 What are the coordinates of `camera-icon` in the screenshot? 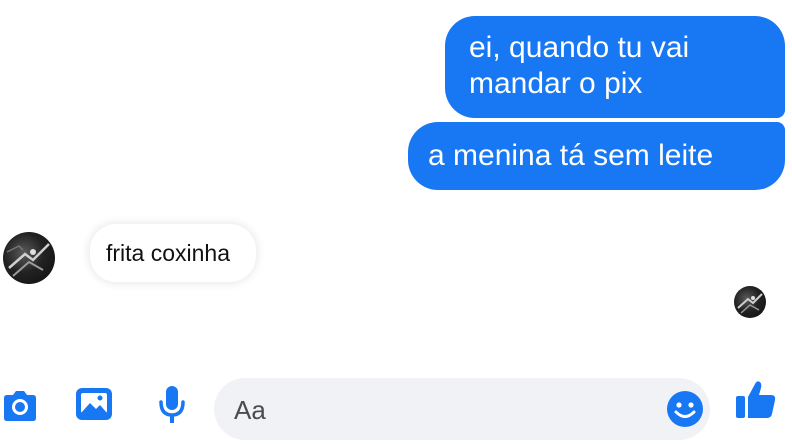 It's located at (20, 406).